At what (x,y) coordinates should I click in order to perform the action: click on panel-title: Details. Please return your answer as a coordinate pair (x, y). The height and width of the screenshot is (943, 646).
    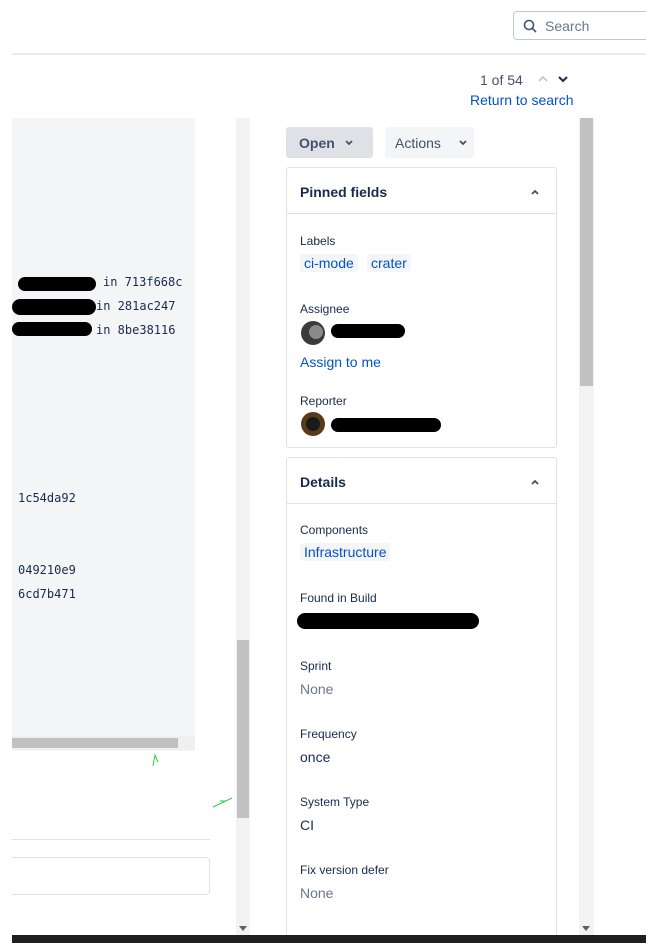
    Looking at the image, I should click on (323, 482).